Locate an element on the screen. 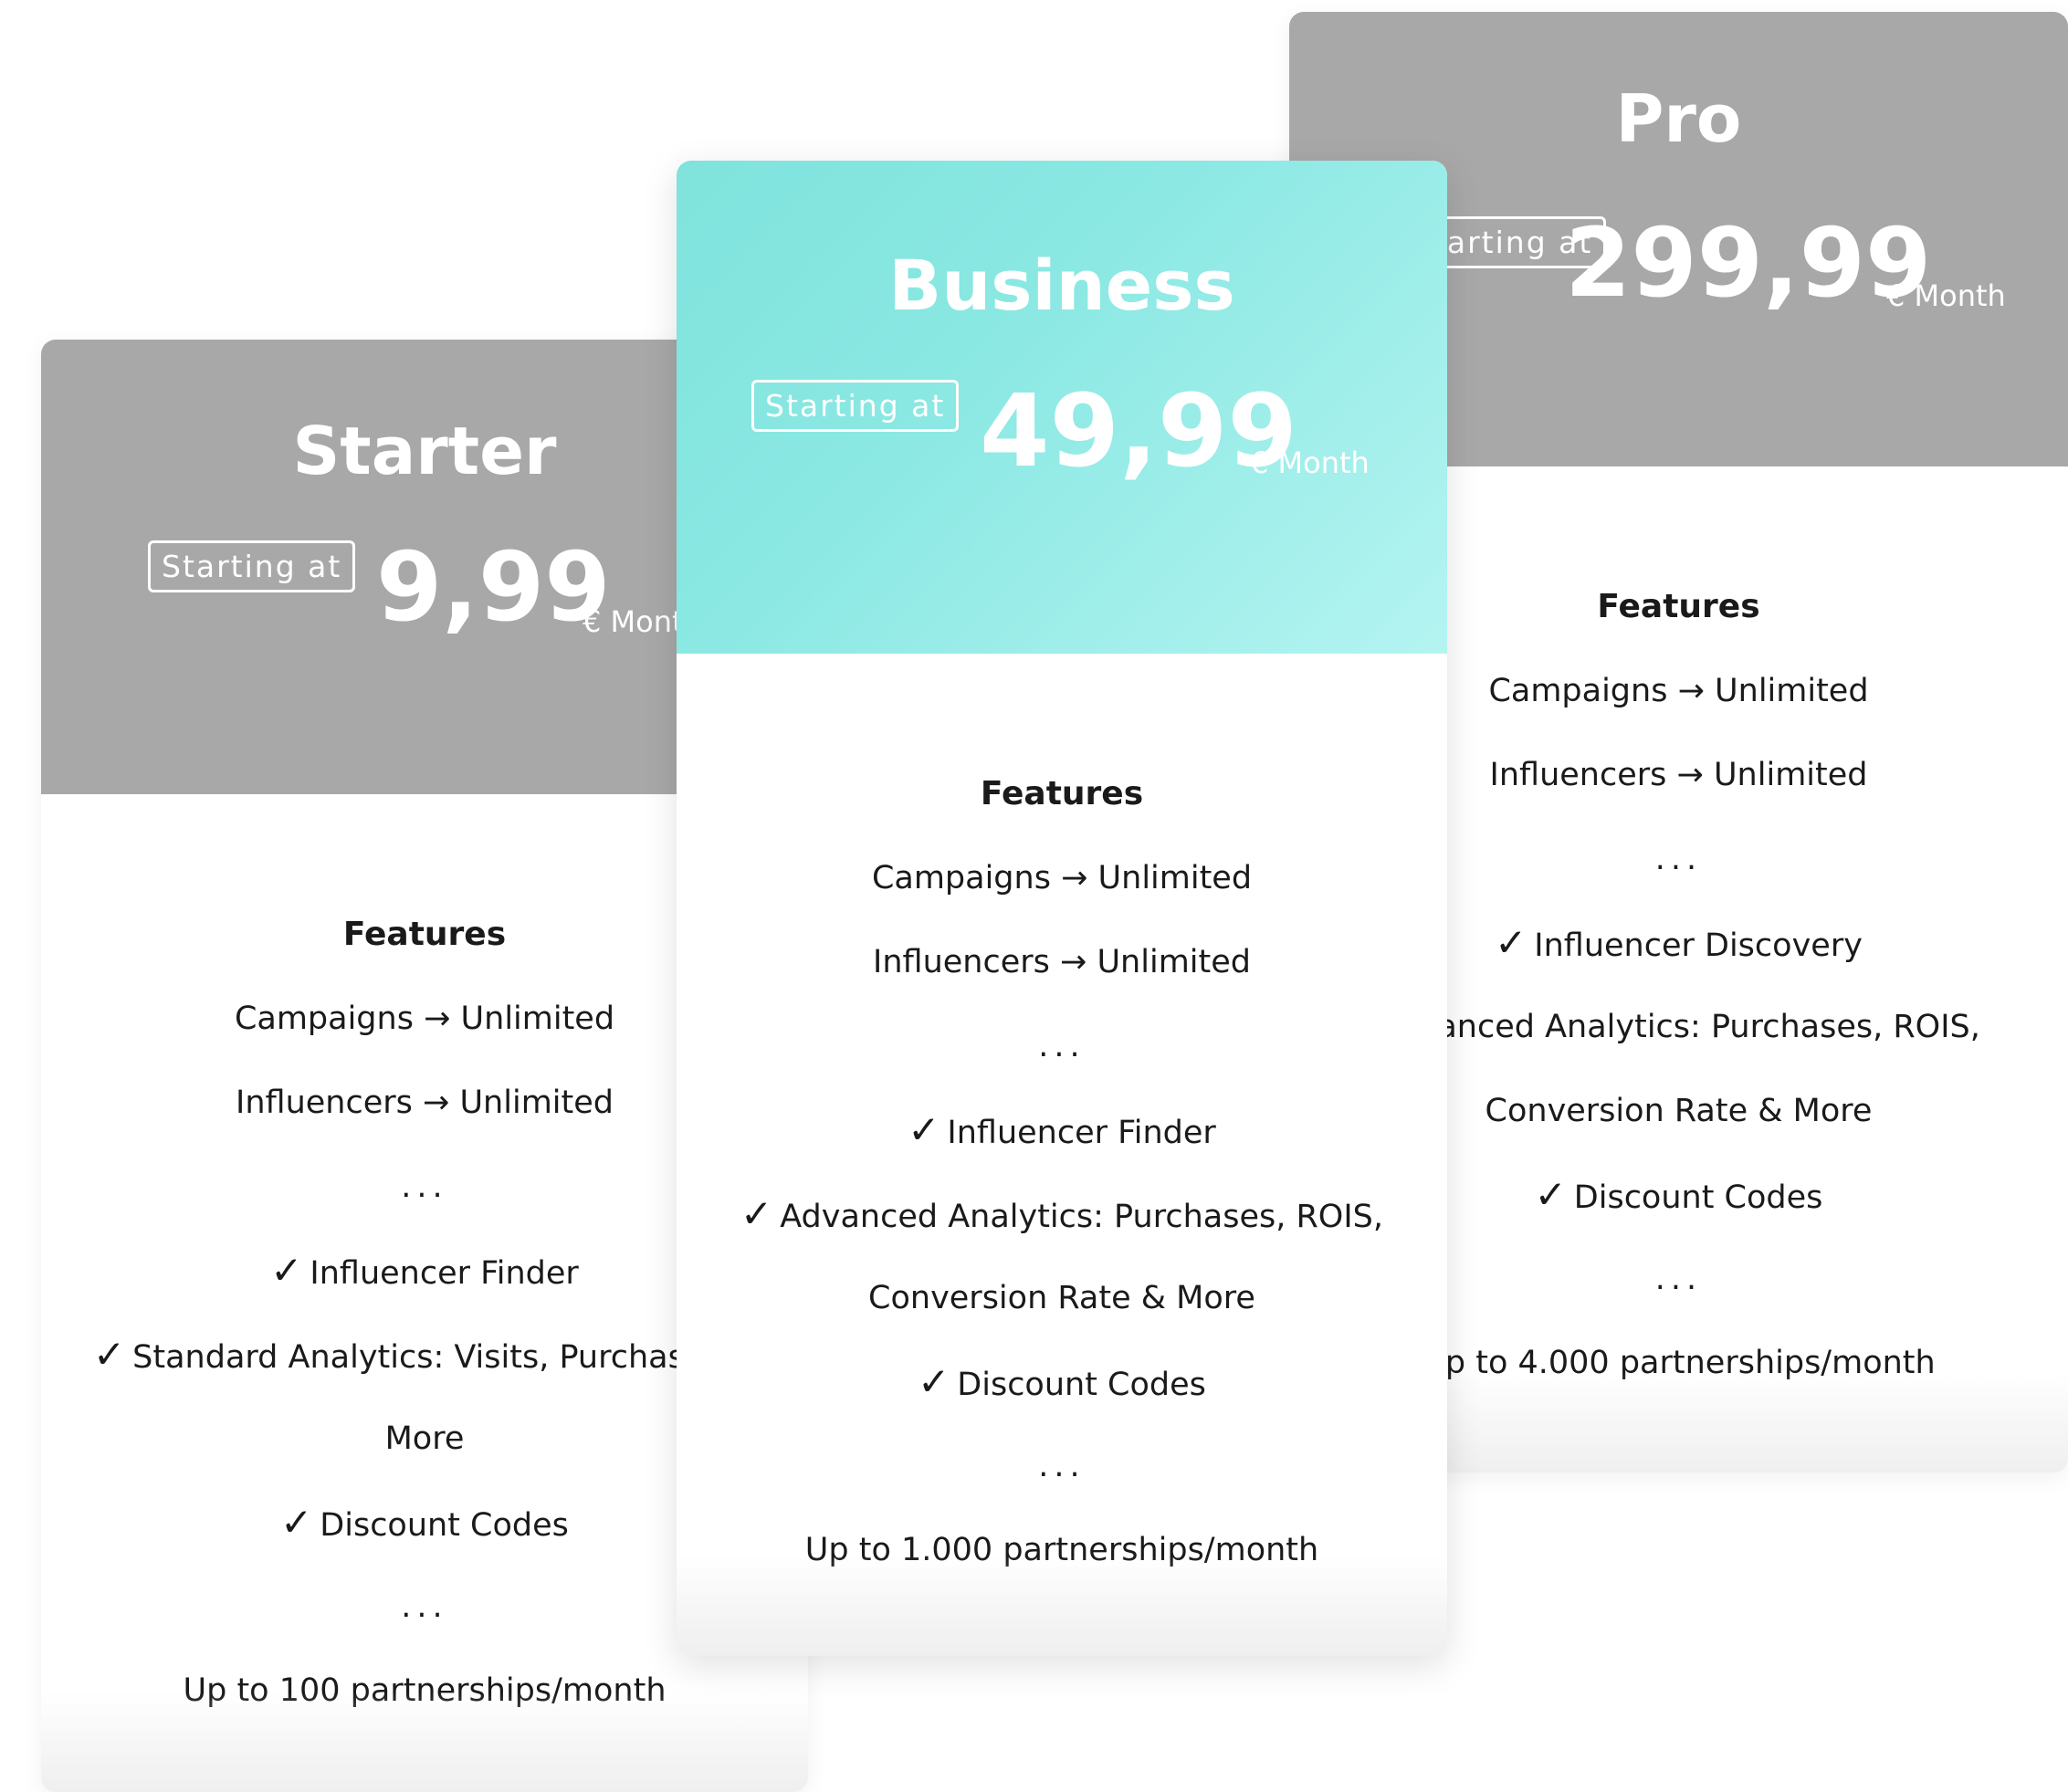 The width and height of the screenshot is (2068, 1792). plan-price: 9,99 is located at coordinates (494, 587).